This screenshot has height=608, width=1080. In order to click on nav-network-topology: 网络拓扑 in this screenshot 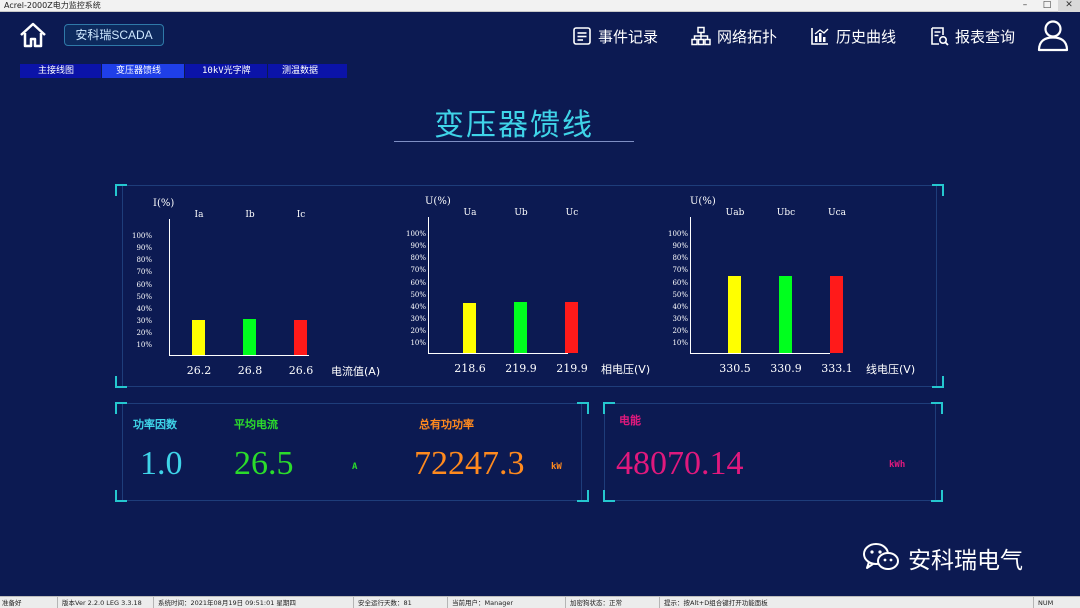, I will do `click(734, 36)`.